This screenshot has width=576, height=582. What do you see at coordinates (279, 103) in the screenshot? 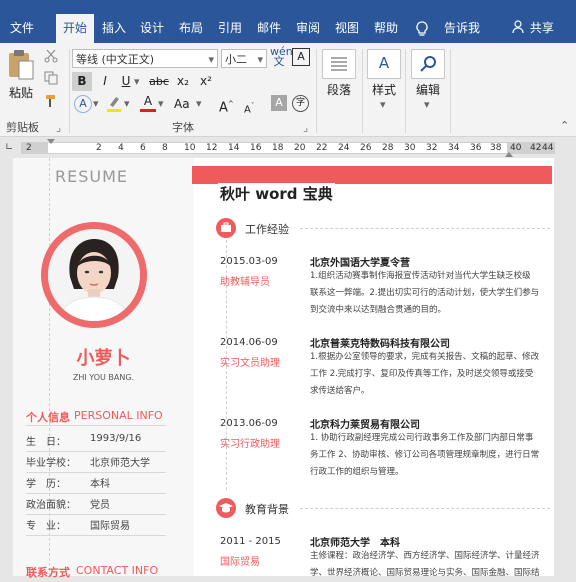
I see `character-shading-icon: A` at bounding box center [279, 103].